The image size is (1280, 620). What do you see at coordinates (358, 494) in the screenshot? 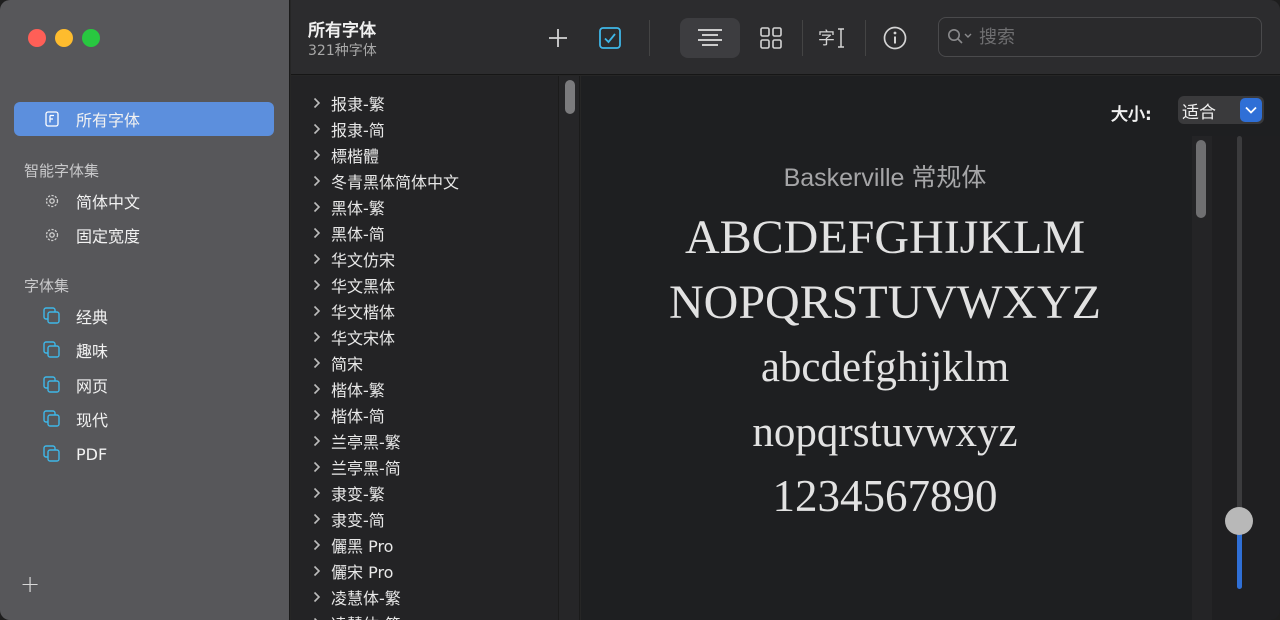
I see `font-family-label: 隶变-繁` at bounding box center [358, 494].